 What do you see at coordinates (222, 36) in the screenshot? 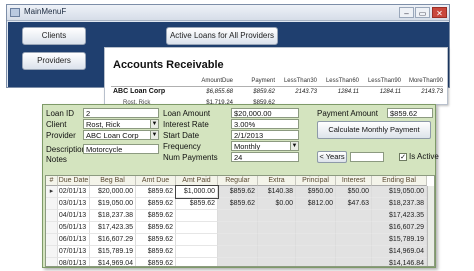
I see `active-loans-button: Active Loans for All Providers` at bounding box center [222, 36].